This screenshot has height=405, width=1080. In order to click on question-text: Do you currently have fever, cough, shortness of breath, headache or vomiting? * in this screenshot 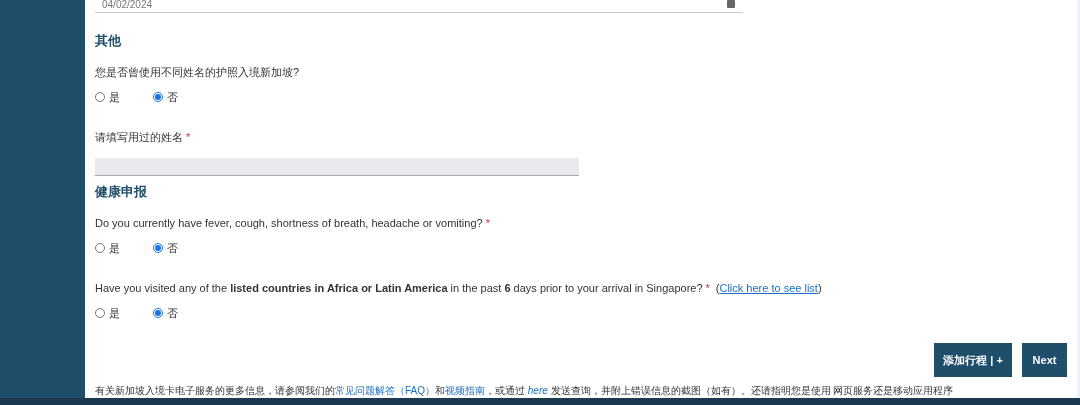, I will do `click(293, 223)`.